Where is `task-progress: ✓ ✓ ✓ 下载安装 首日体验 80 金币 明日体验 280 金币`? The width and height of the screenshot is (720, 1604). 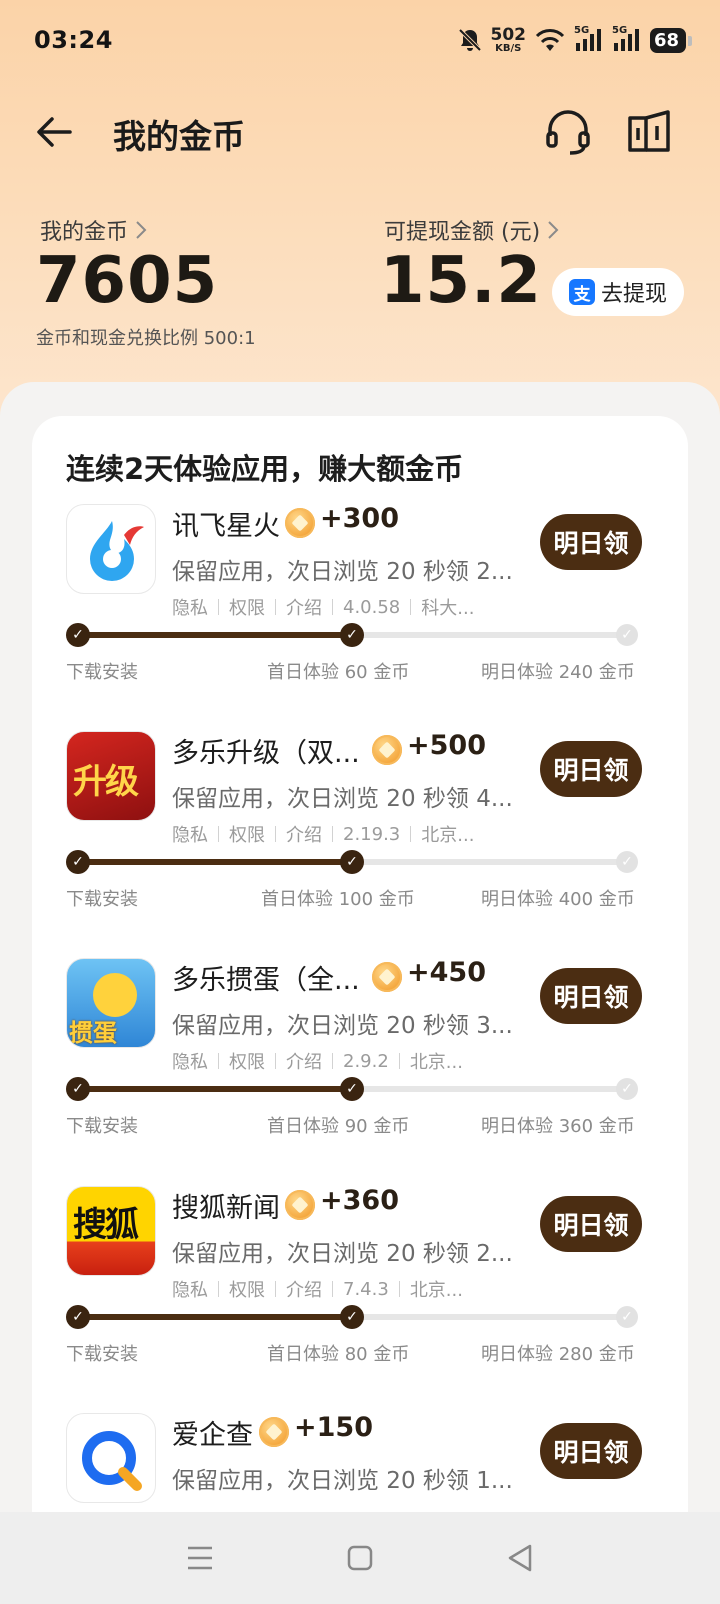
task-progress: ✓ ✓ ✓ 下载安装 首日体验 80 金币 明日体验 280 金币 is located at coordinates (360, 1334).